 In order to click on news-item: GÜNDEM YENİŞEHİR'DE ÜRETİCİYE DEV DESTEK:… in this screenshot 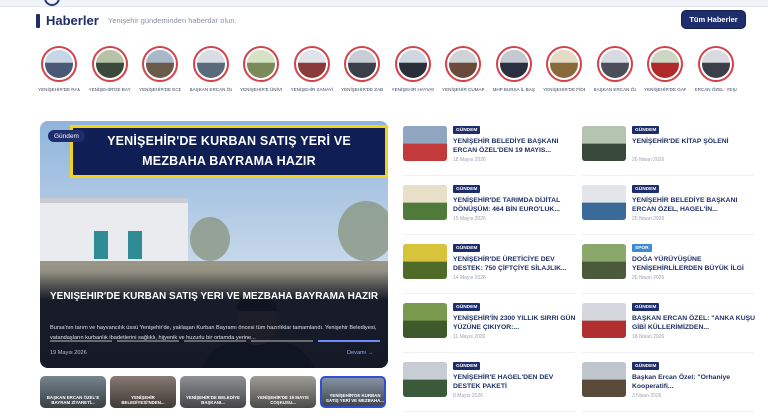, I will do `click(489, 273)`.